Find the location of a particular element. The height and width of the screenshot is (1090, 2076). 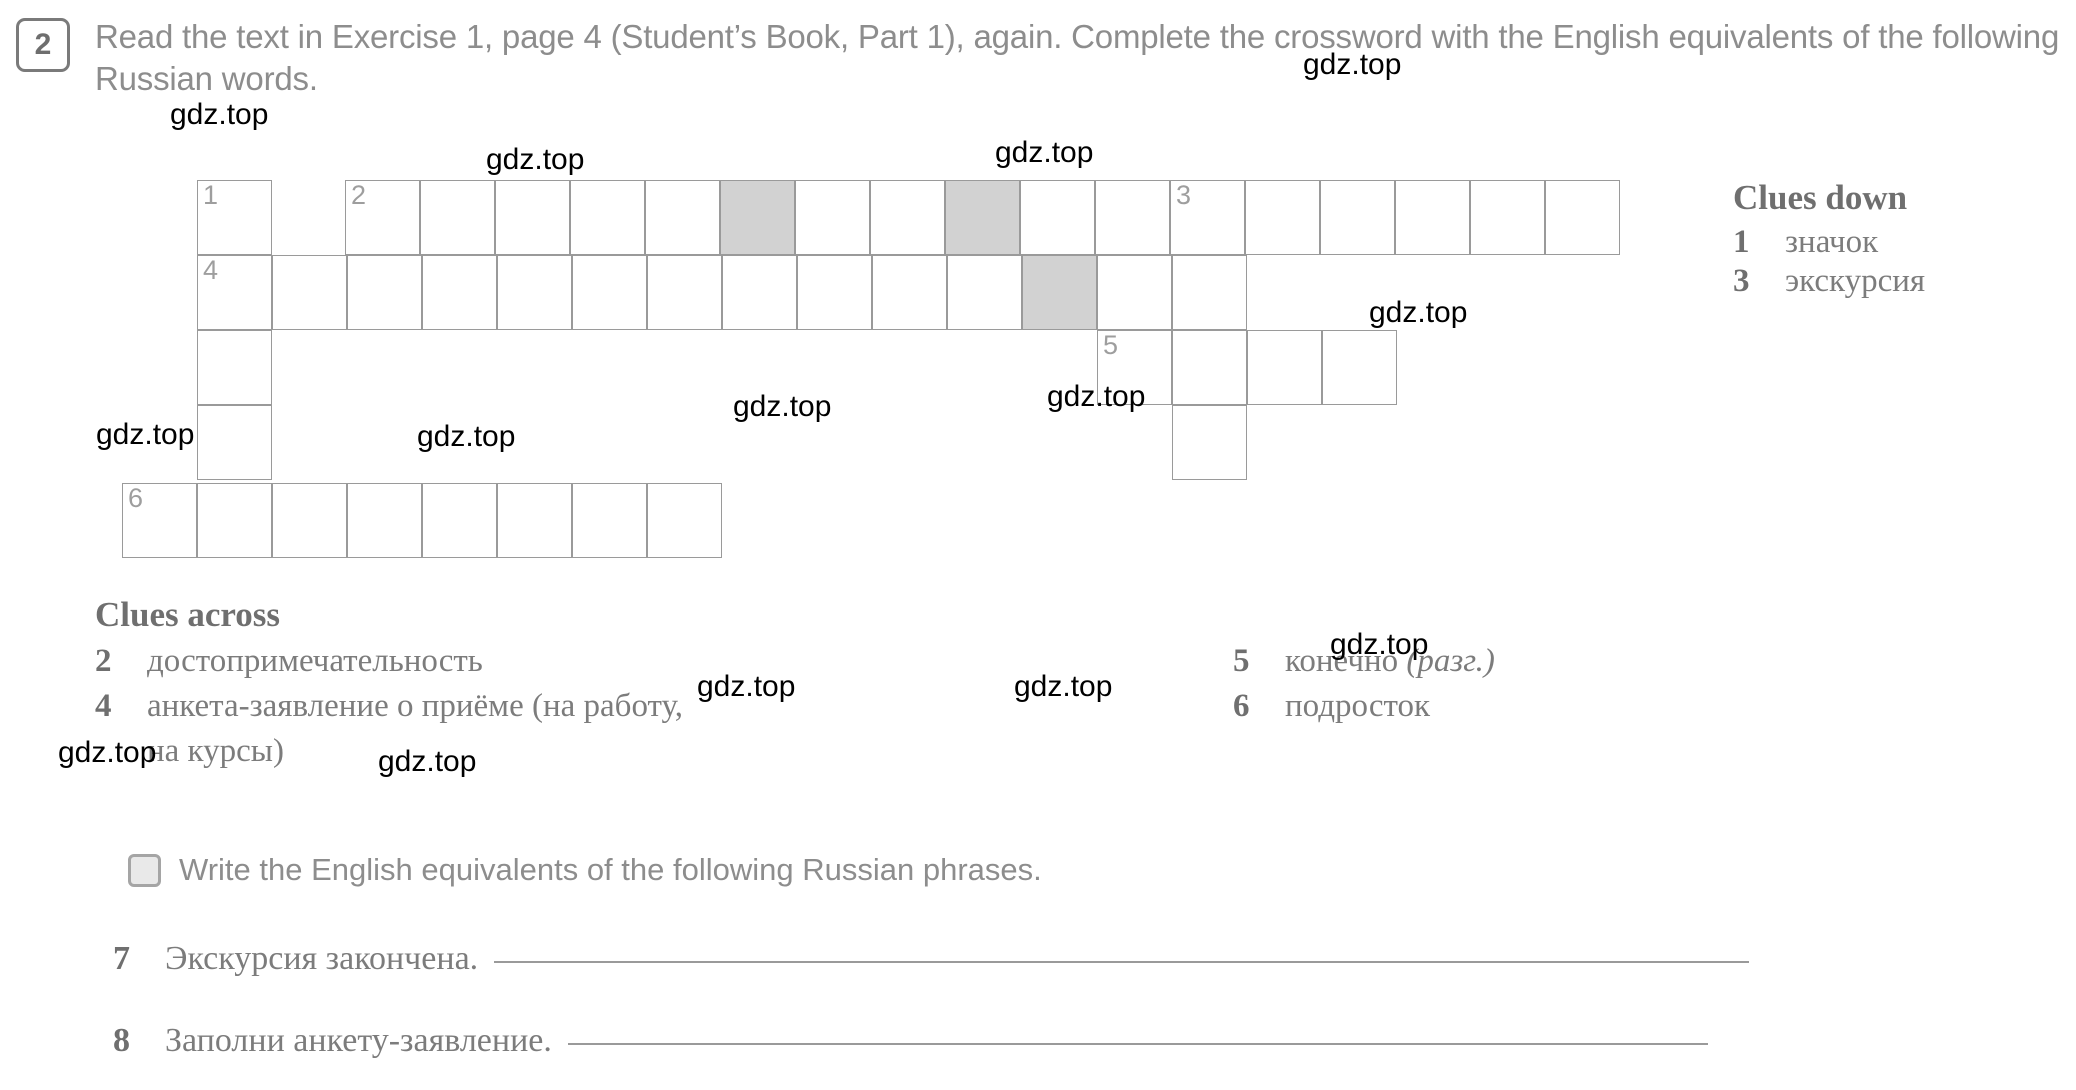

clue-across-item: 4 анкета-заявление о приёме (на работу, is located at coordinates (595, 706).